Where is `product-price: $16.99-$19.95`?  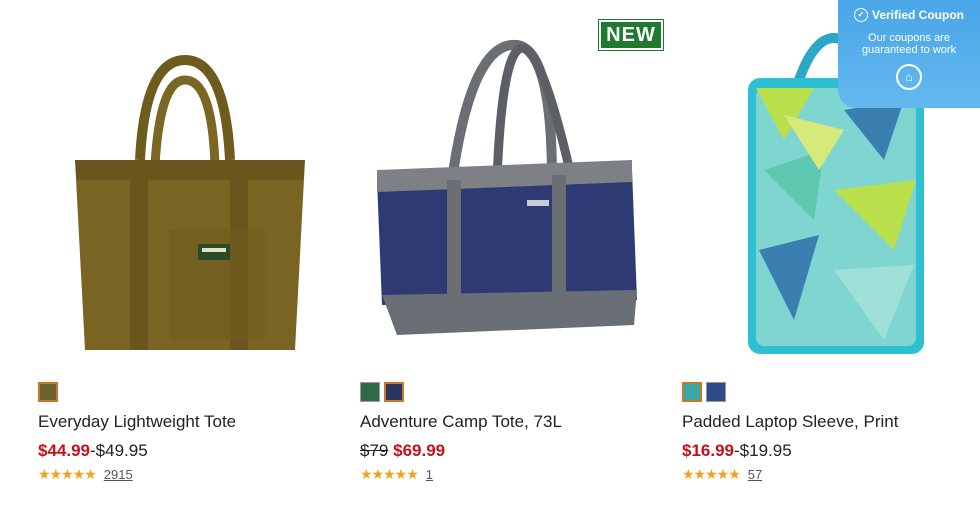
product-price: $16.99-$19.95 is located at coordinates (737, 451).